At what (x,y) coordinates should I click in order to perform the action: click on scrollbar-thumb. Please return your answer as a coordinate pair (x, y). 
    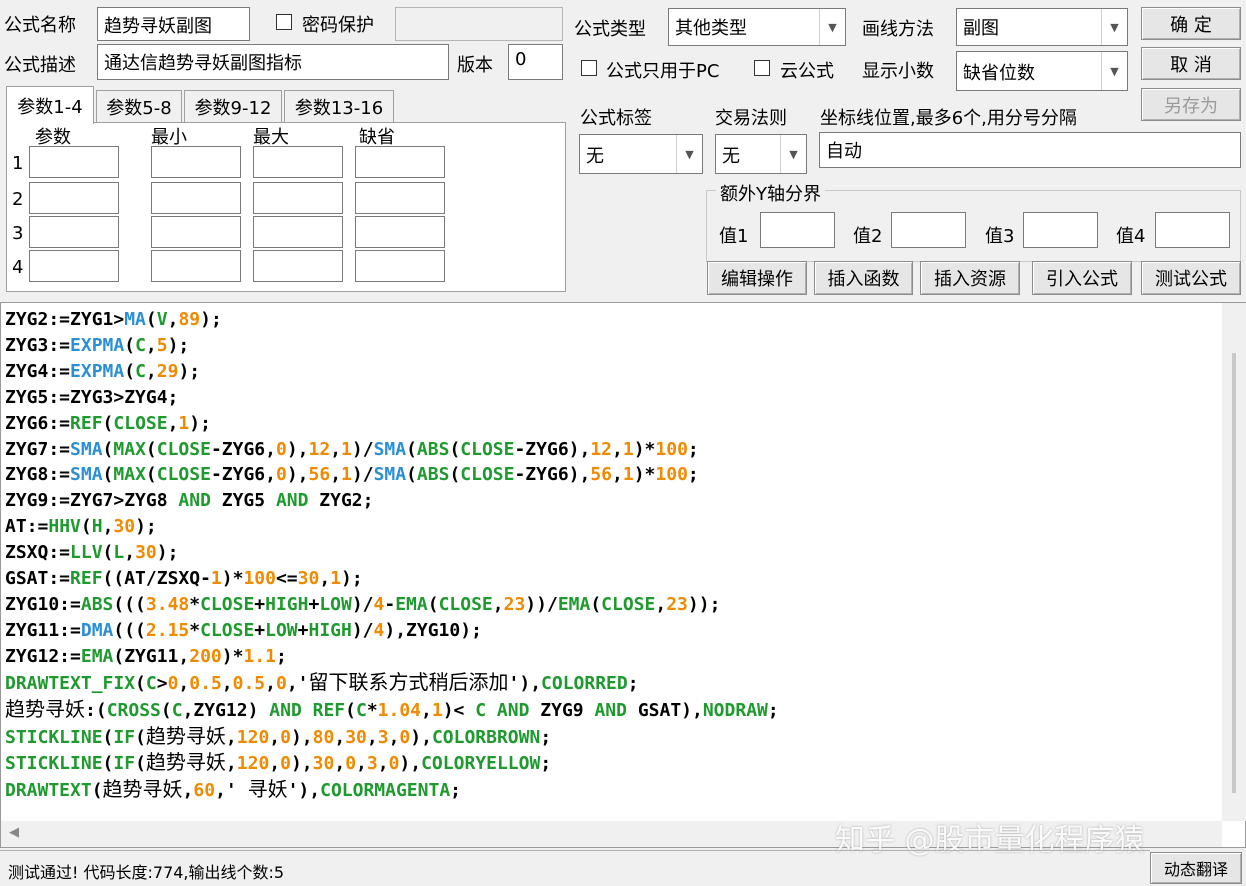
    Looking at the image, I should click on (1234, 573).